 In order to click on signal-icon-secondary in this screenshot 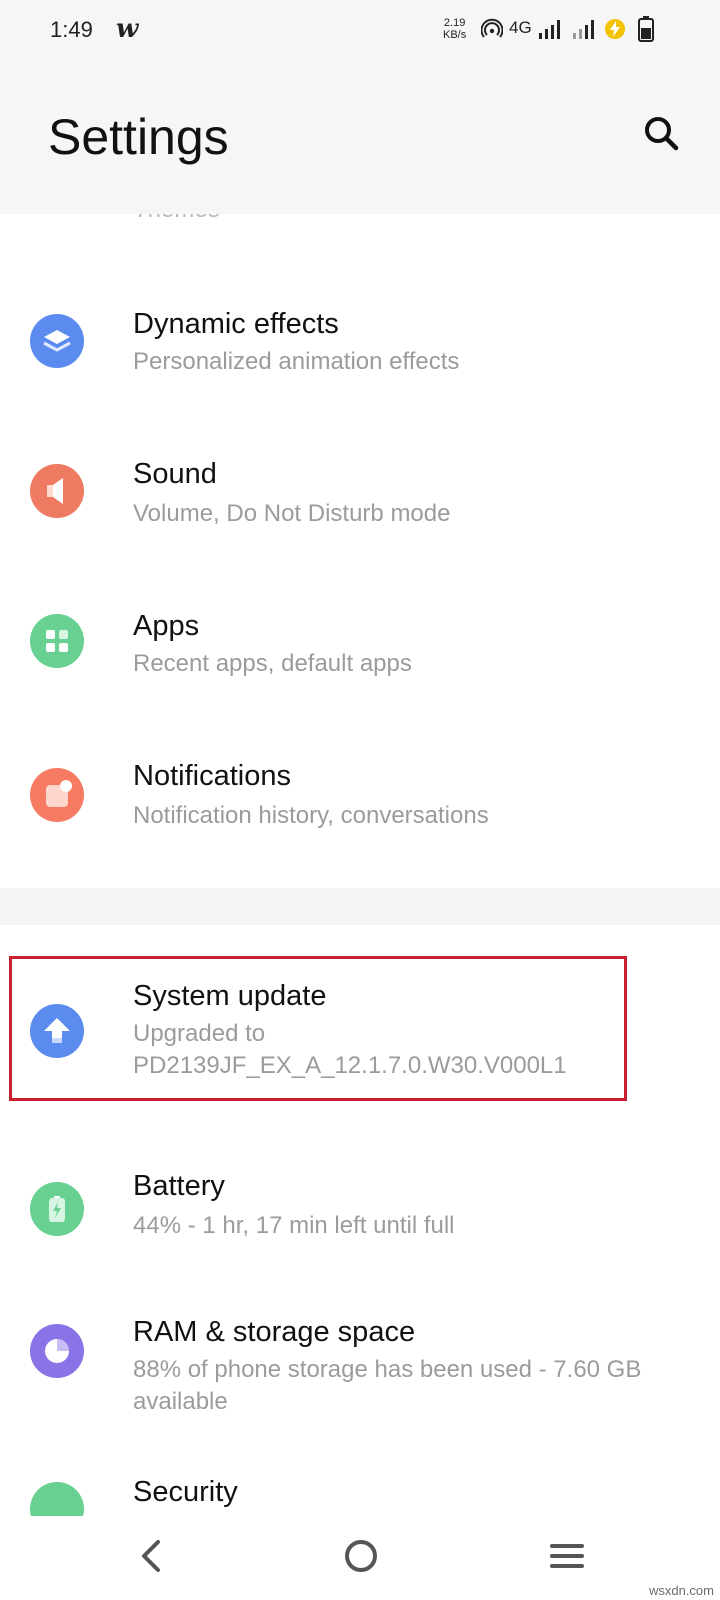, I will do `click(583, 29)`.